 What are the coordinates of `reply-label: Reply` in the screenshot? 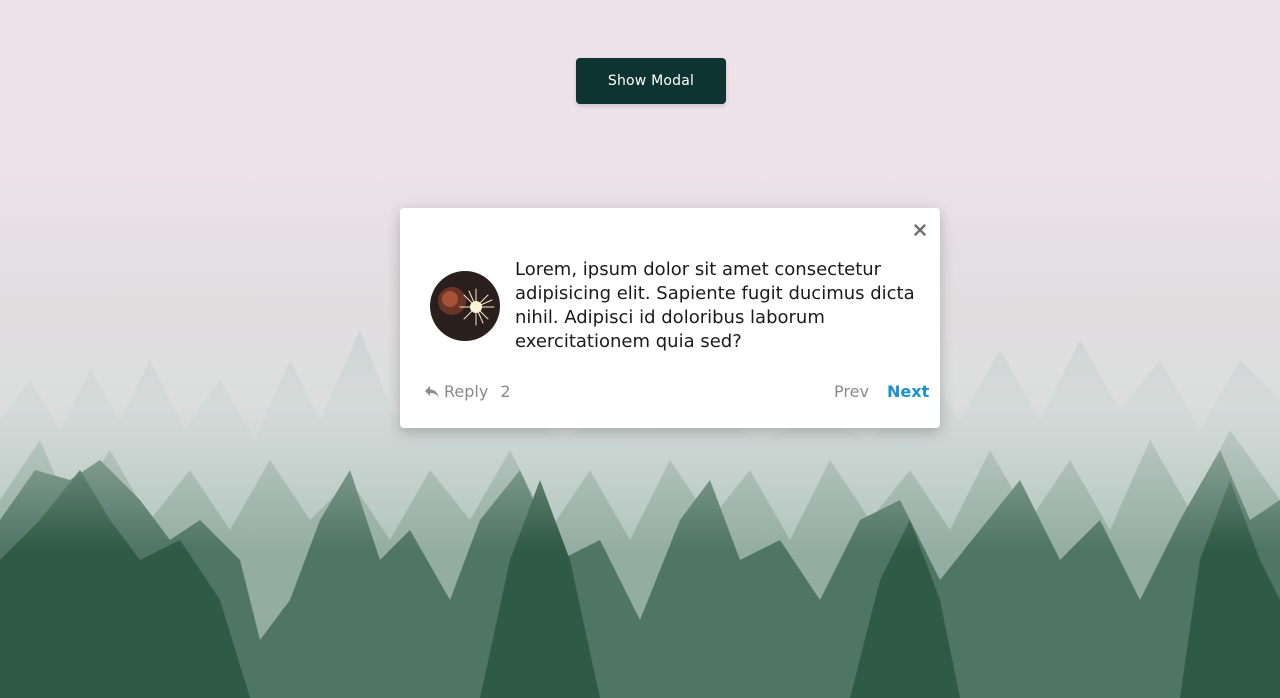 It's located at (466, 391).